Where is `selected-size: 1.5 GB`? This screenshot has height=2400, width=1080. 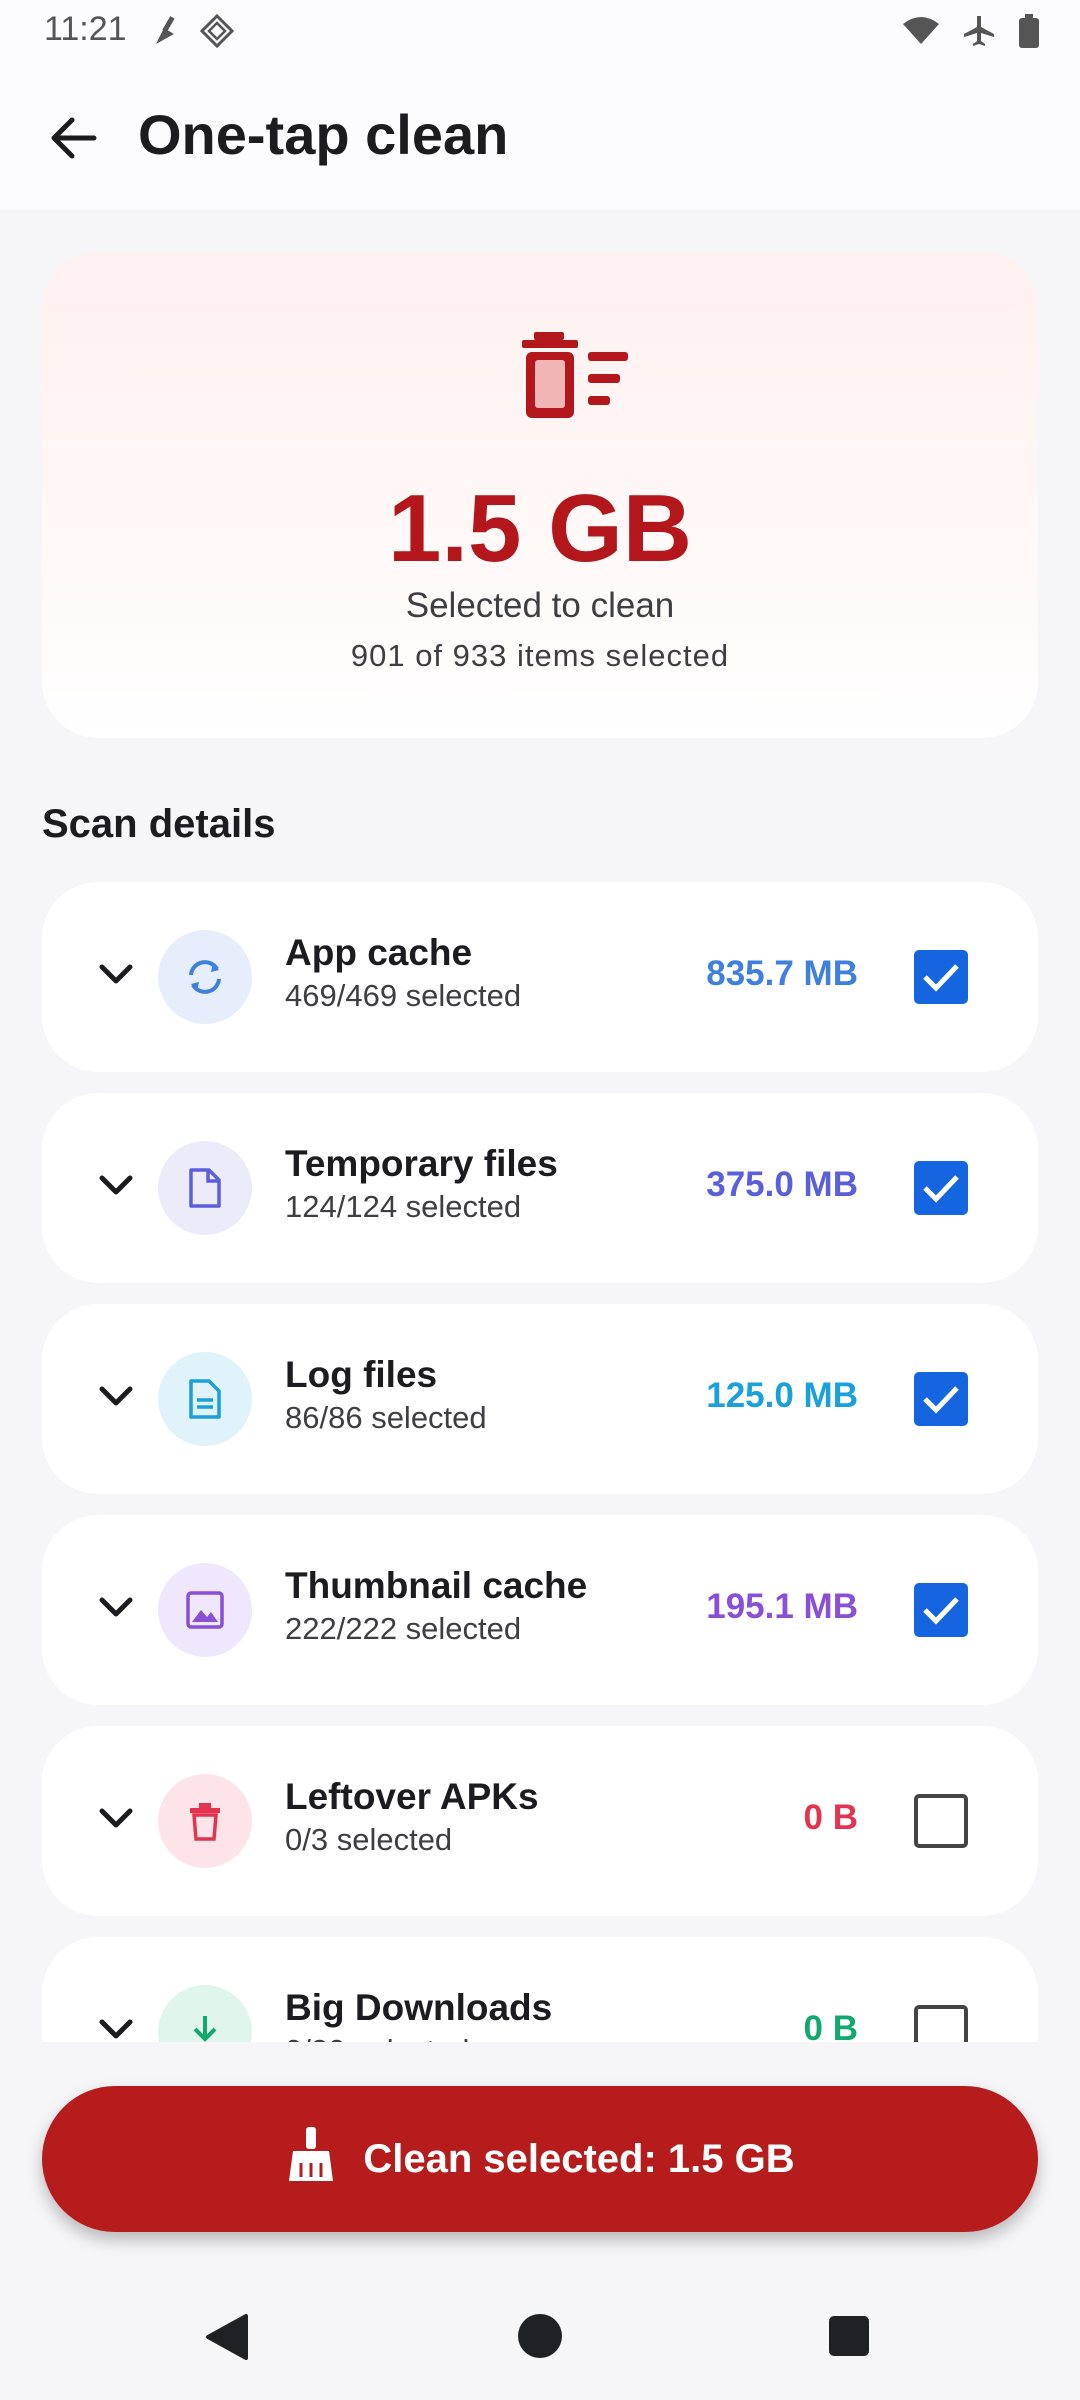
selected-size: 1.5 GB is located at coordinates (540, 528).